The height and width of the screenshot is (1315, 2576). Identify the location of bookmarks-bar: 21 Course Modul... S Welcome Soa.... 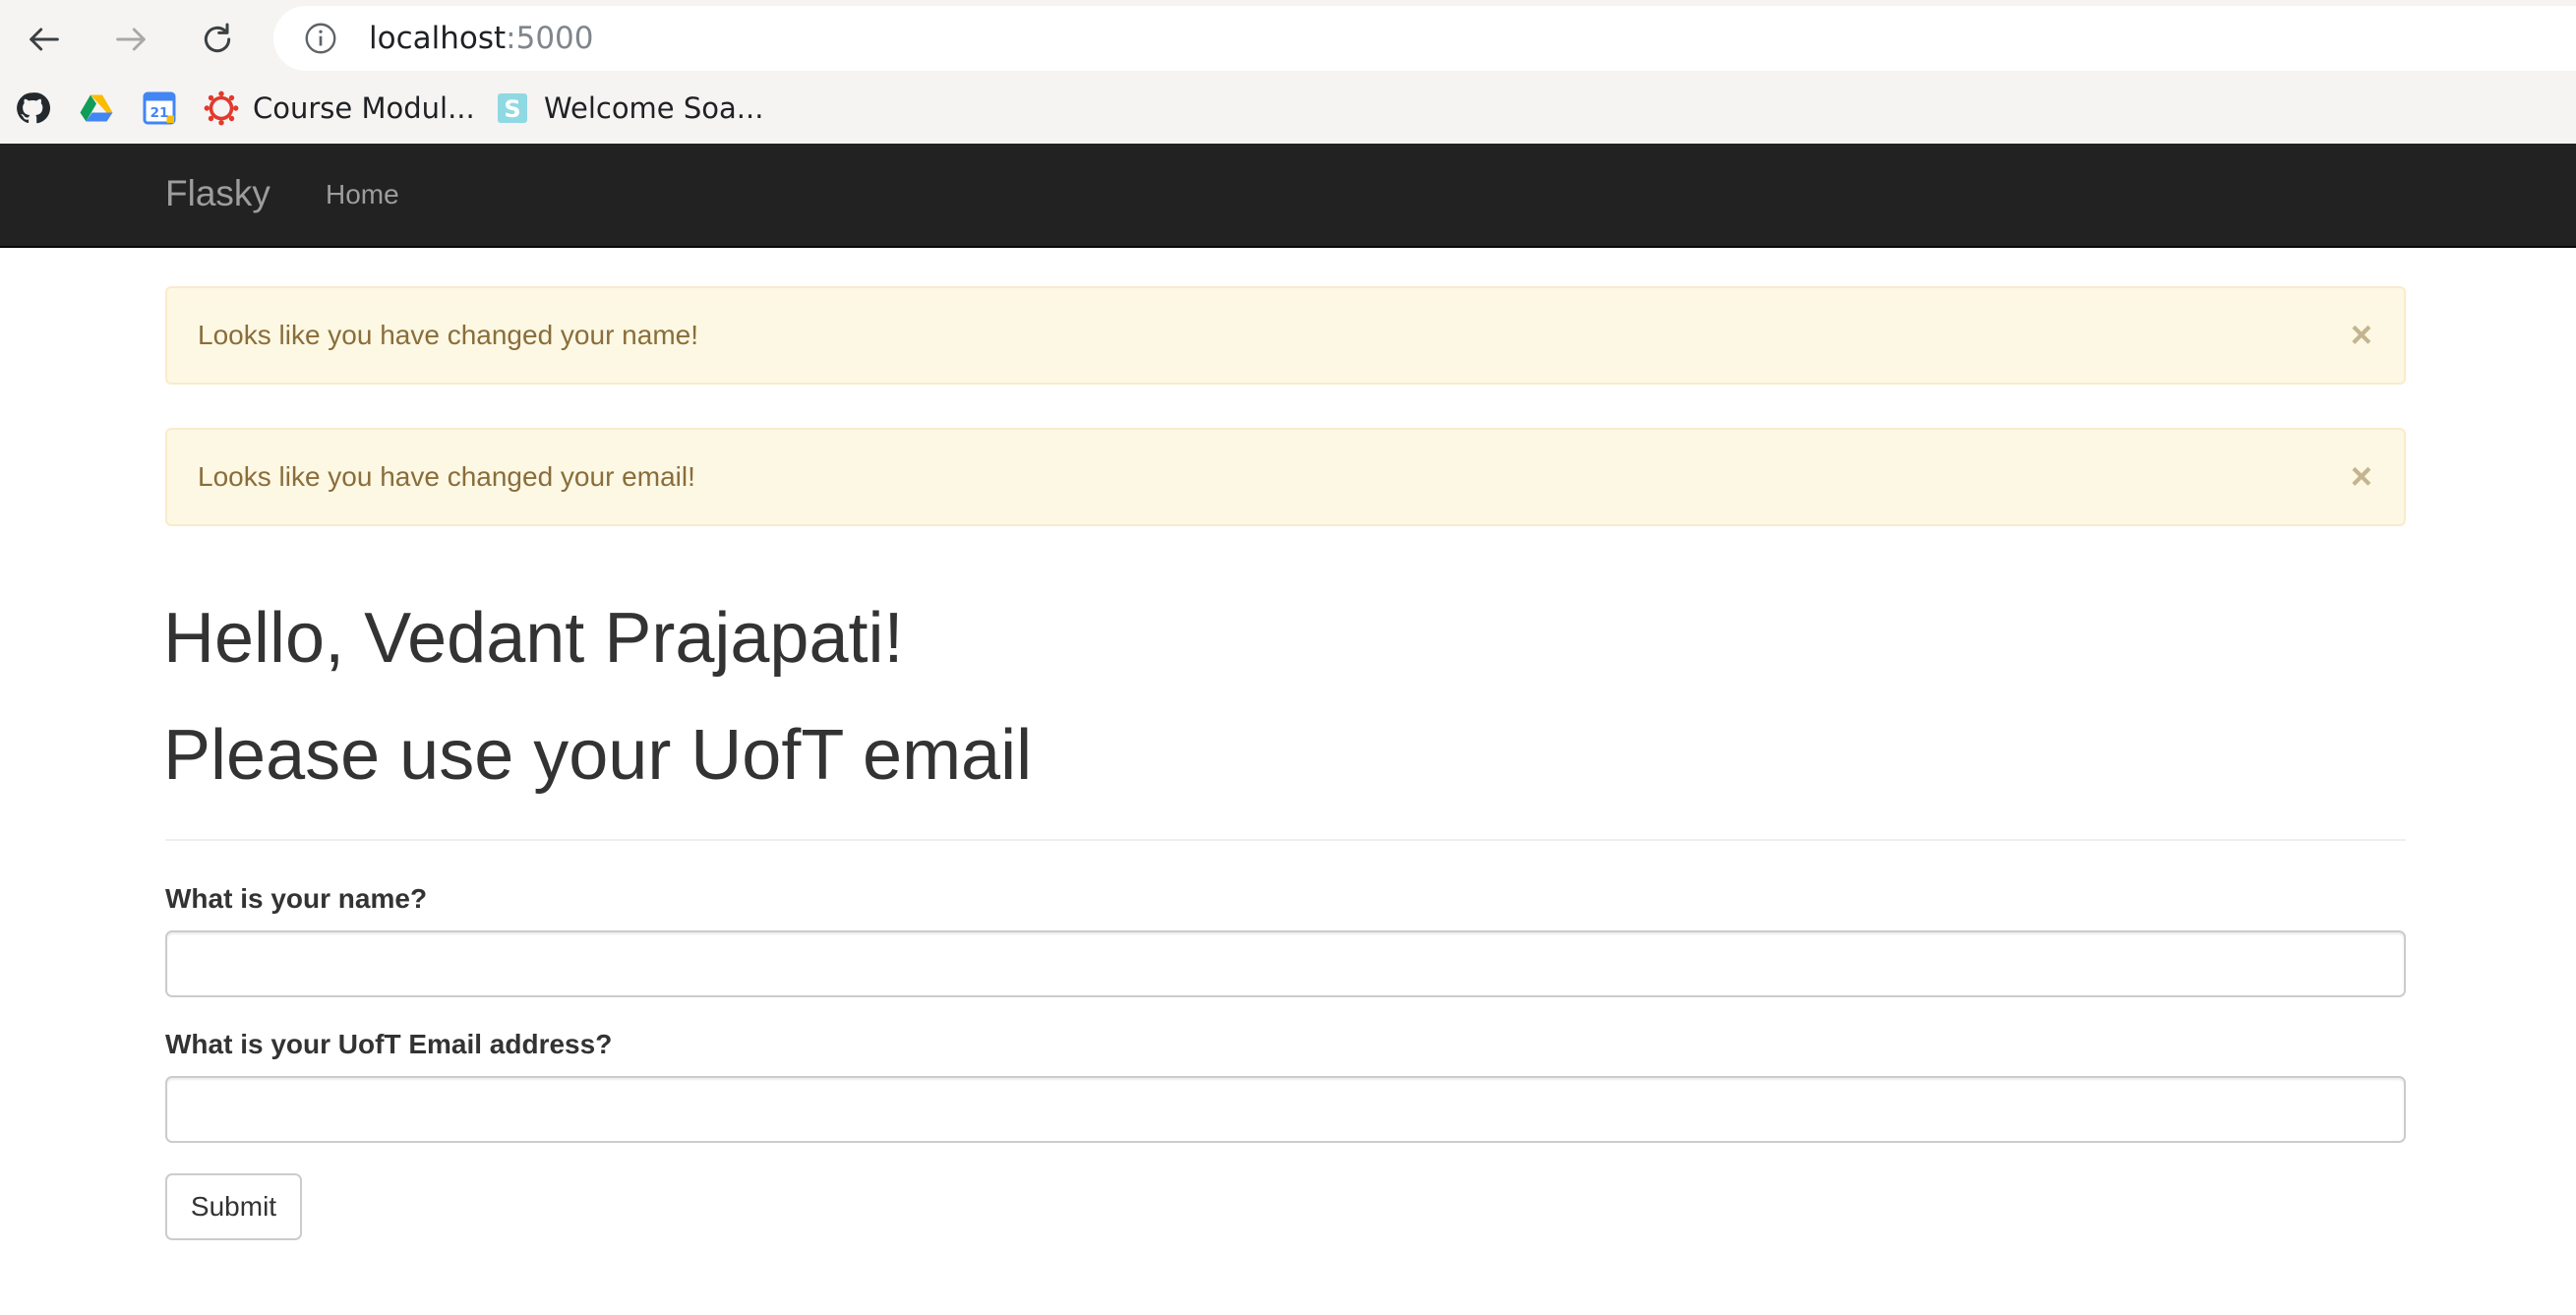
(1288, 109).